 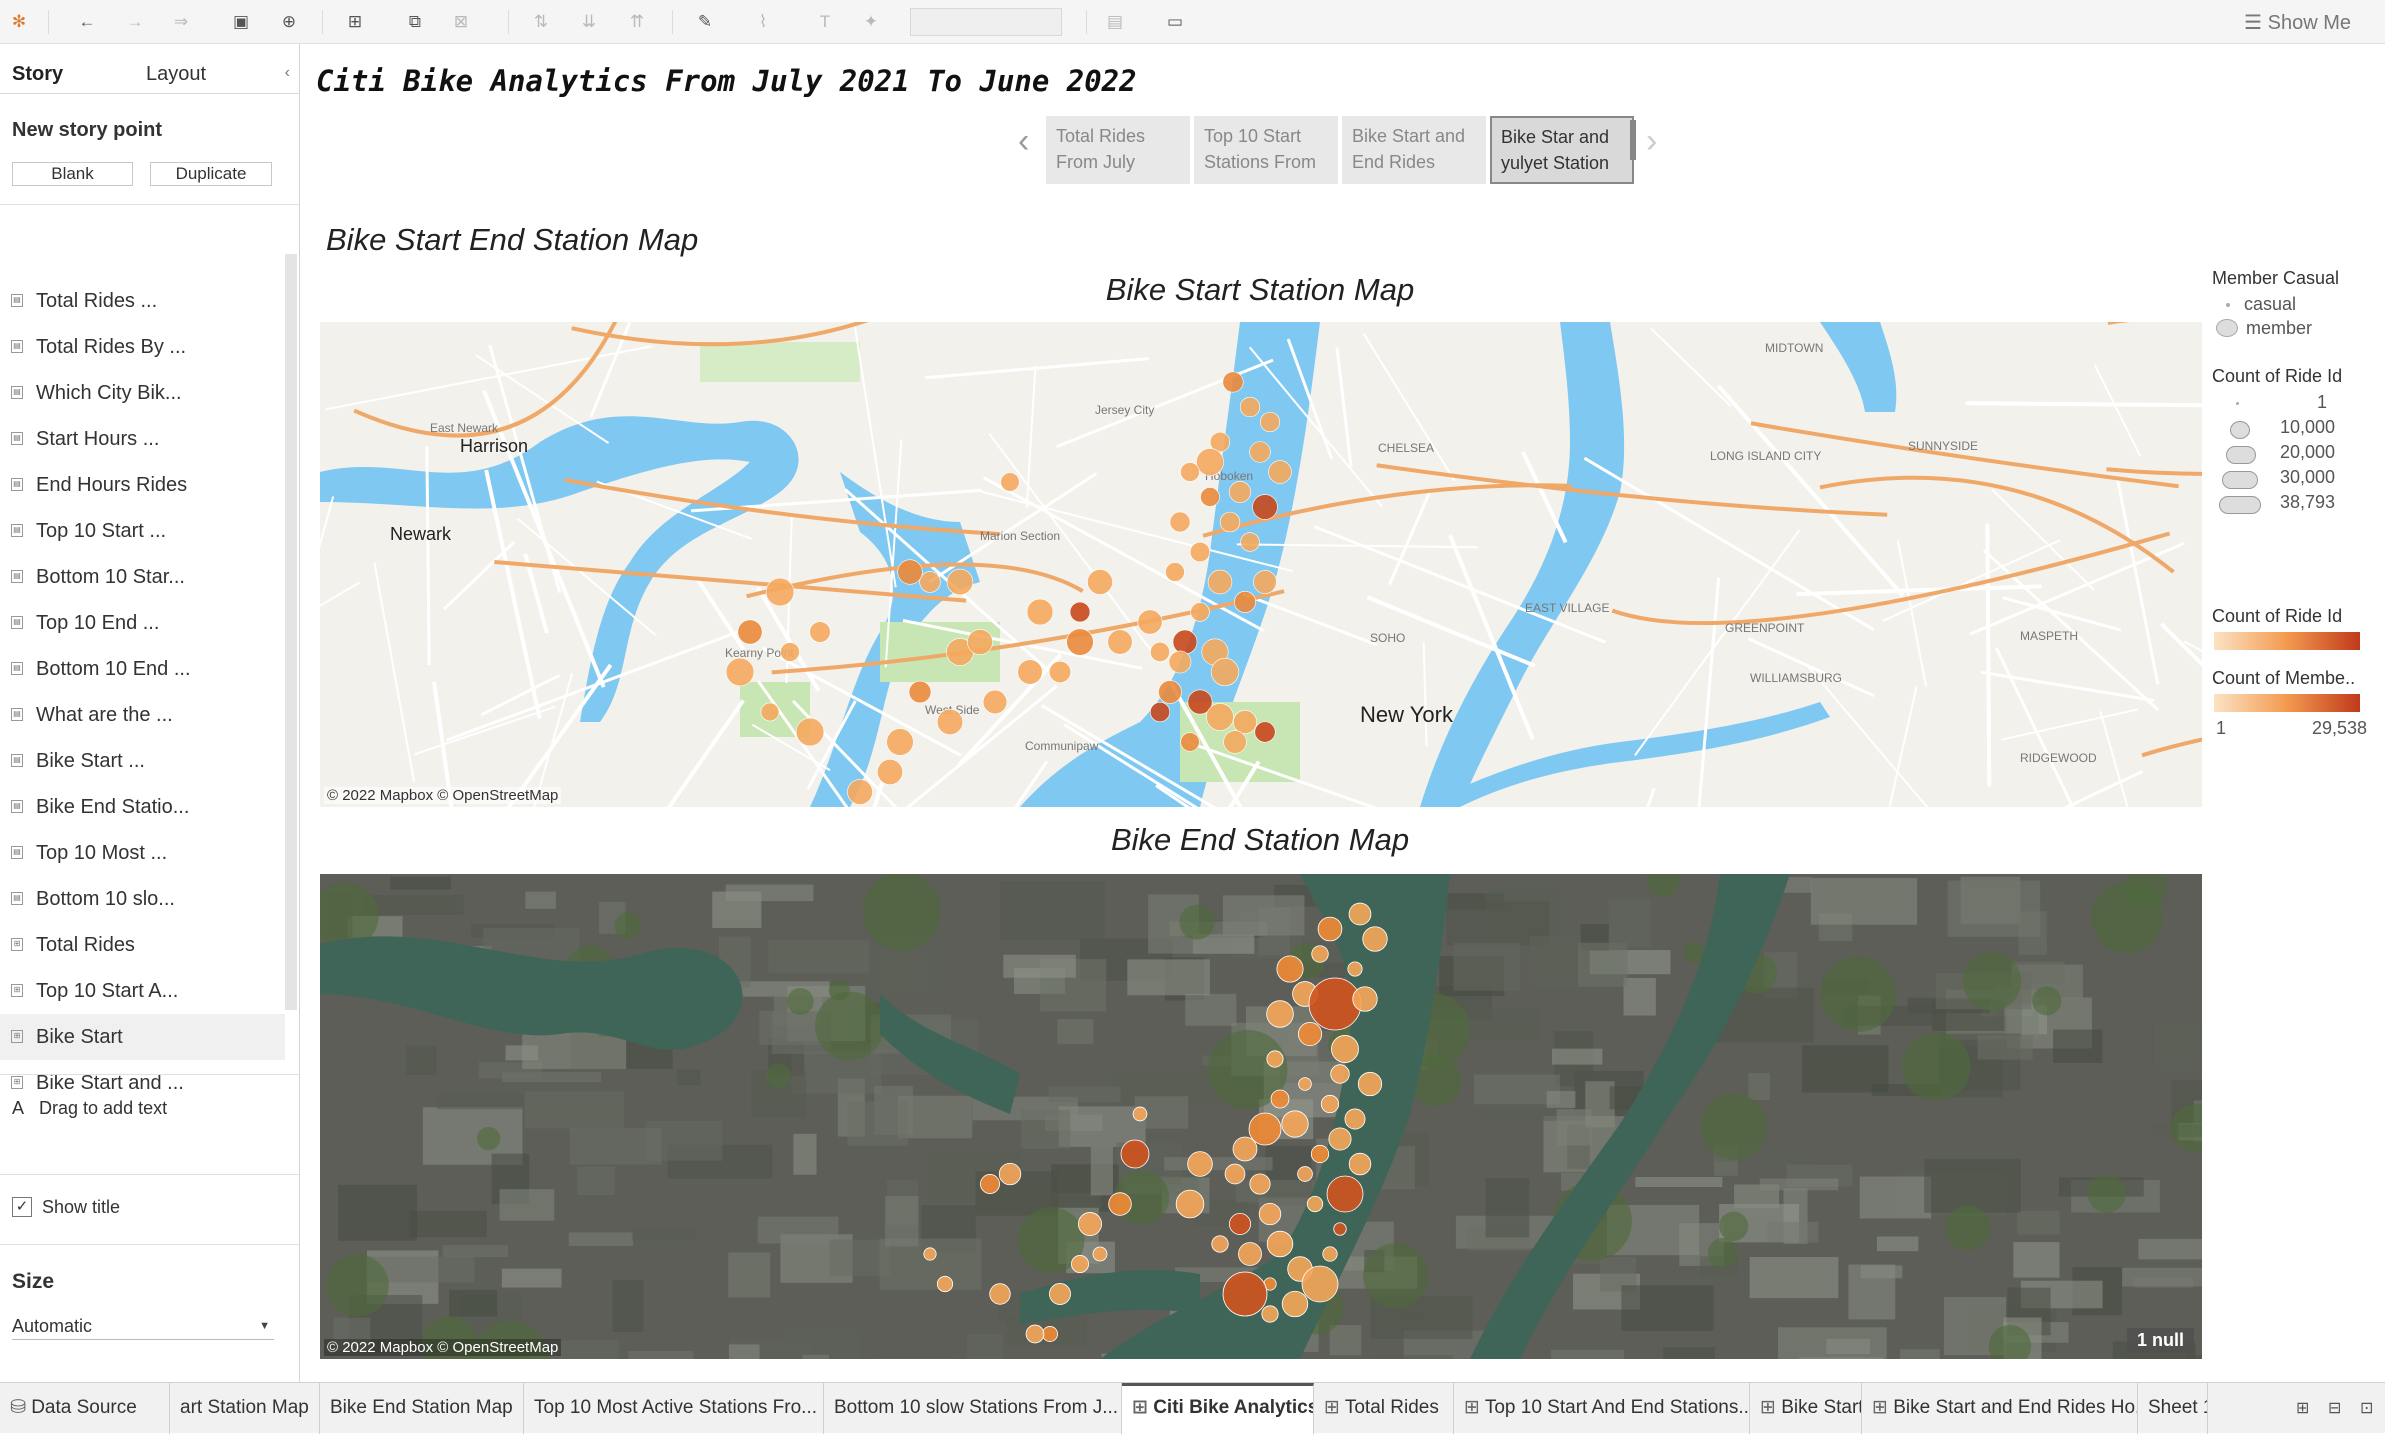 What do you see at coordinates (1023, 141) in the screenshot?
I see `prev-story-point-icon: ‹` at bounding box center [1023, 141].